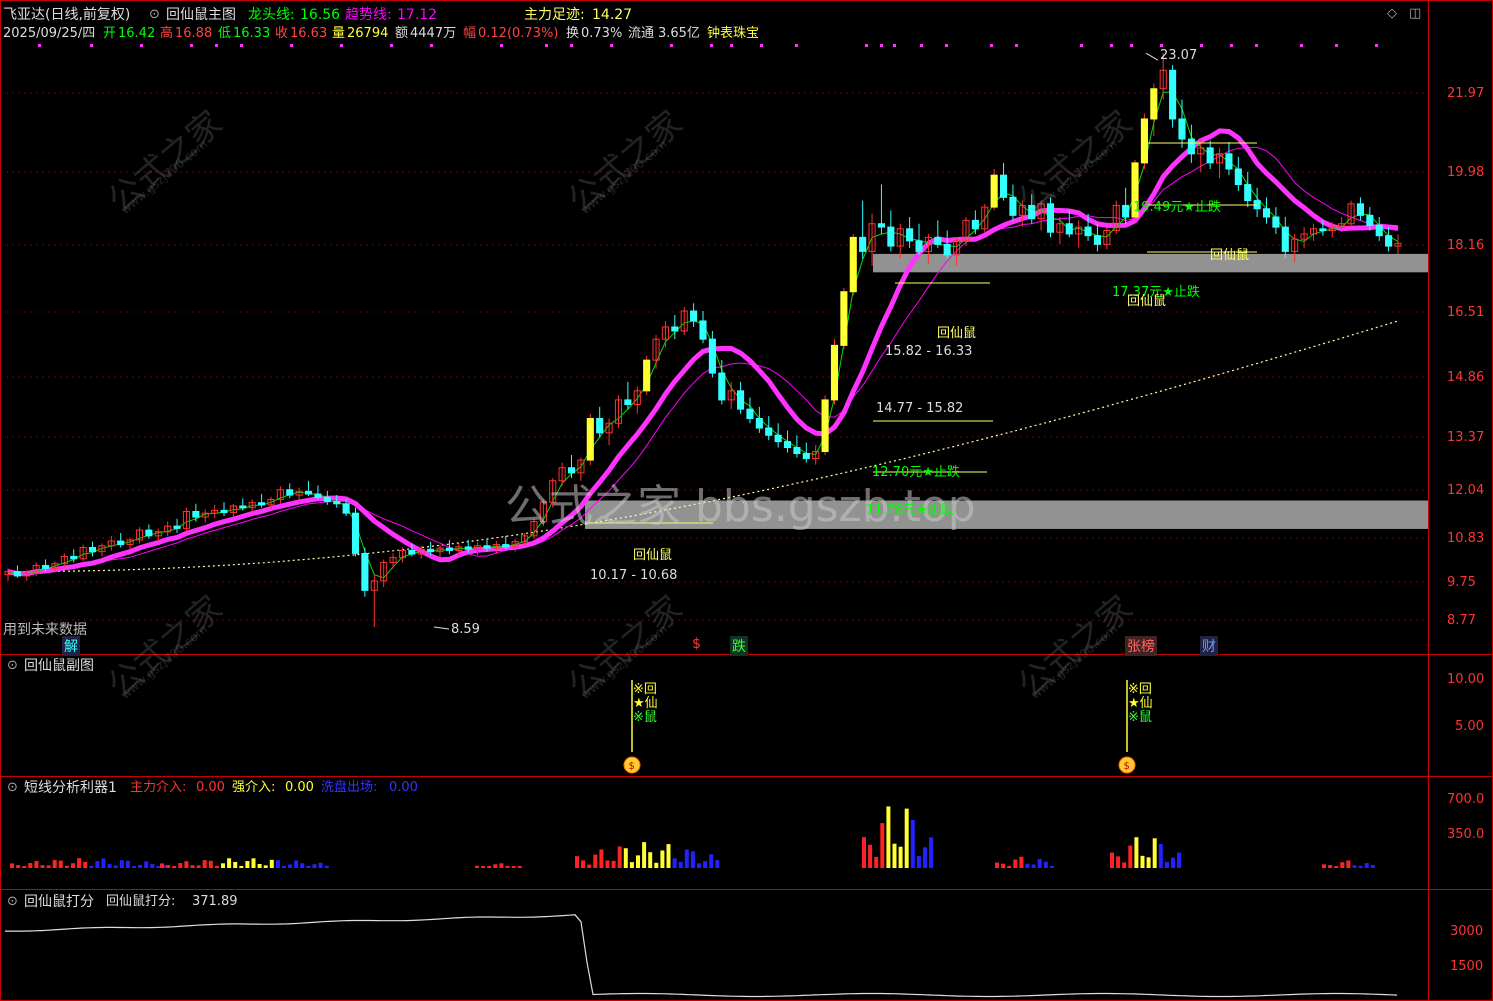  I want to click on stop-label: 11.78元★止跌, so click(910, 510).